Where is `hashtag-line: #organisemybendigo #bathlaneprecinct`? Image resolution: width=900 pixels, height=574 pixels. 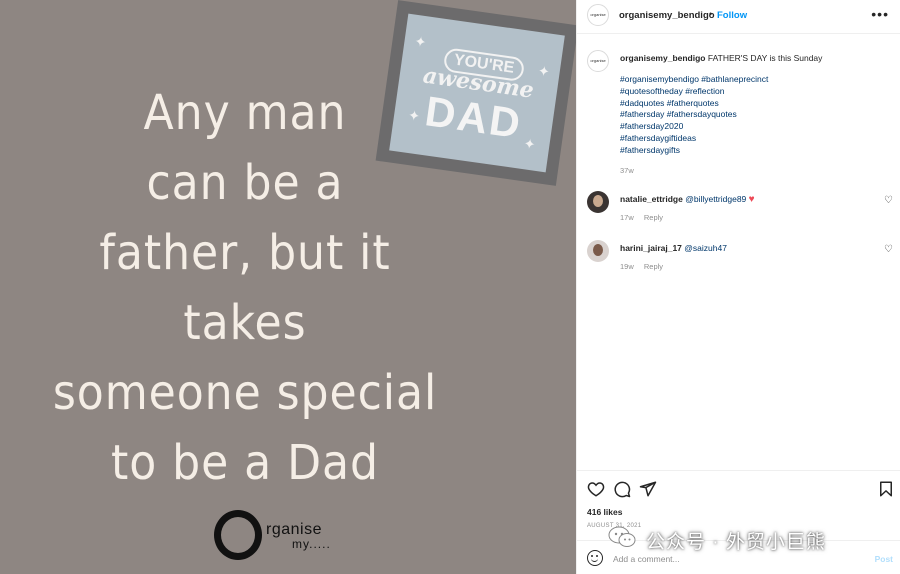
hashtag-line: #organisemybendigo #bathlaneprecinct is located at coordinates (750, 80).